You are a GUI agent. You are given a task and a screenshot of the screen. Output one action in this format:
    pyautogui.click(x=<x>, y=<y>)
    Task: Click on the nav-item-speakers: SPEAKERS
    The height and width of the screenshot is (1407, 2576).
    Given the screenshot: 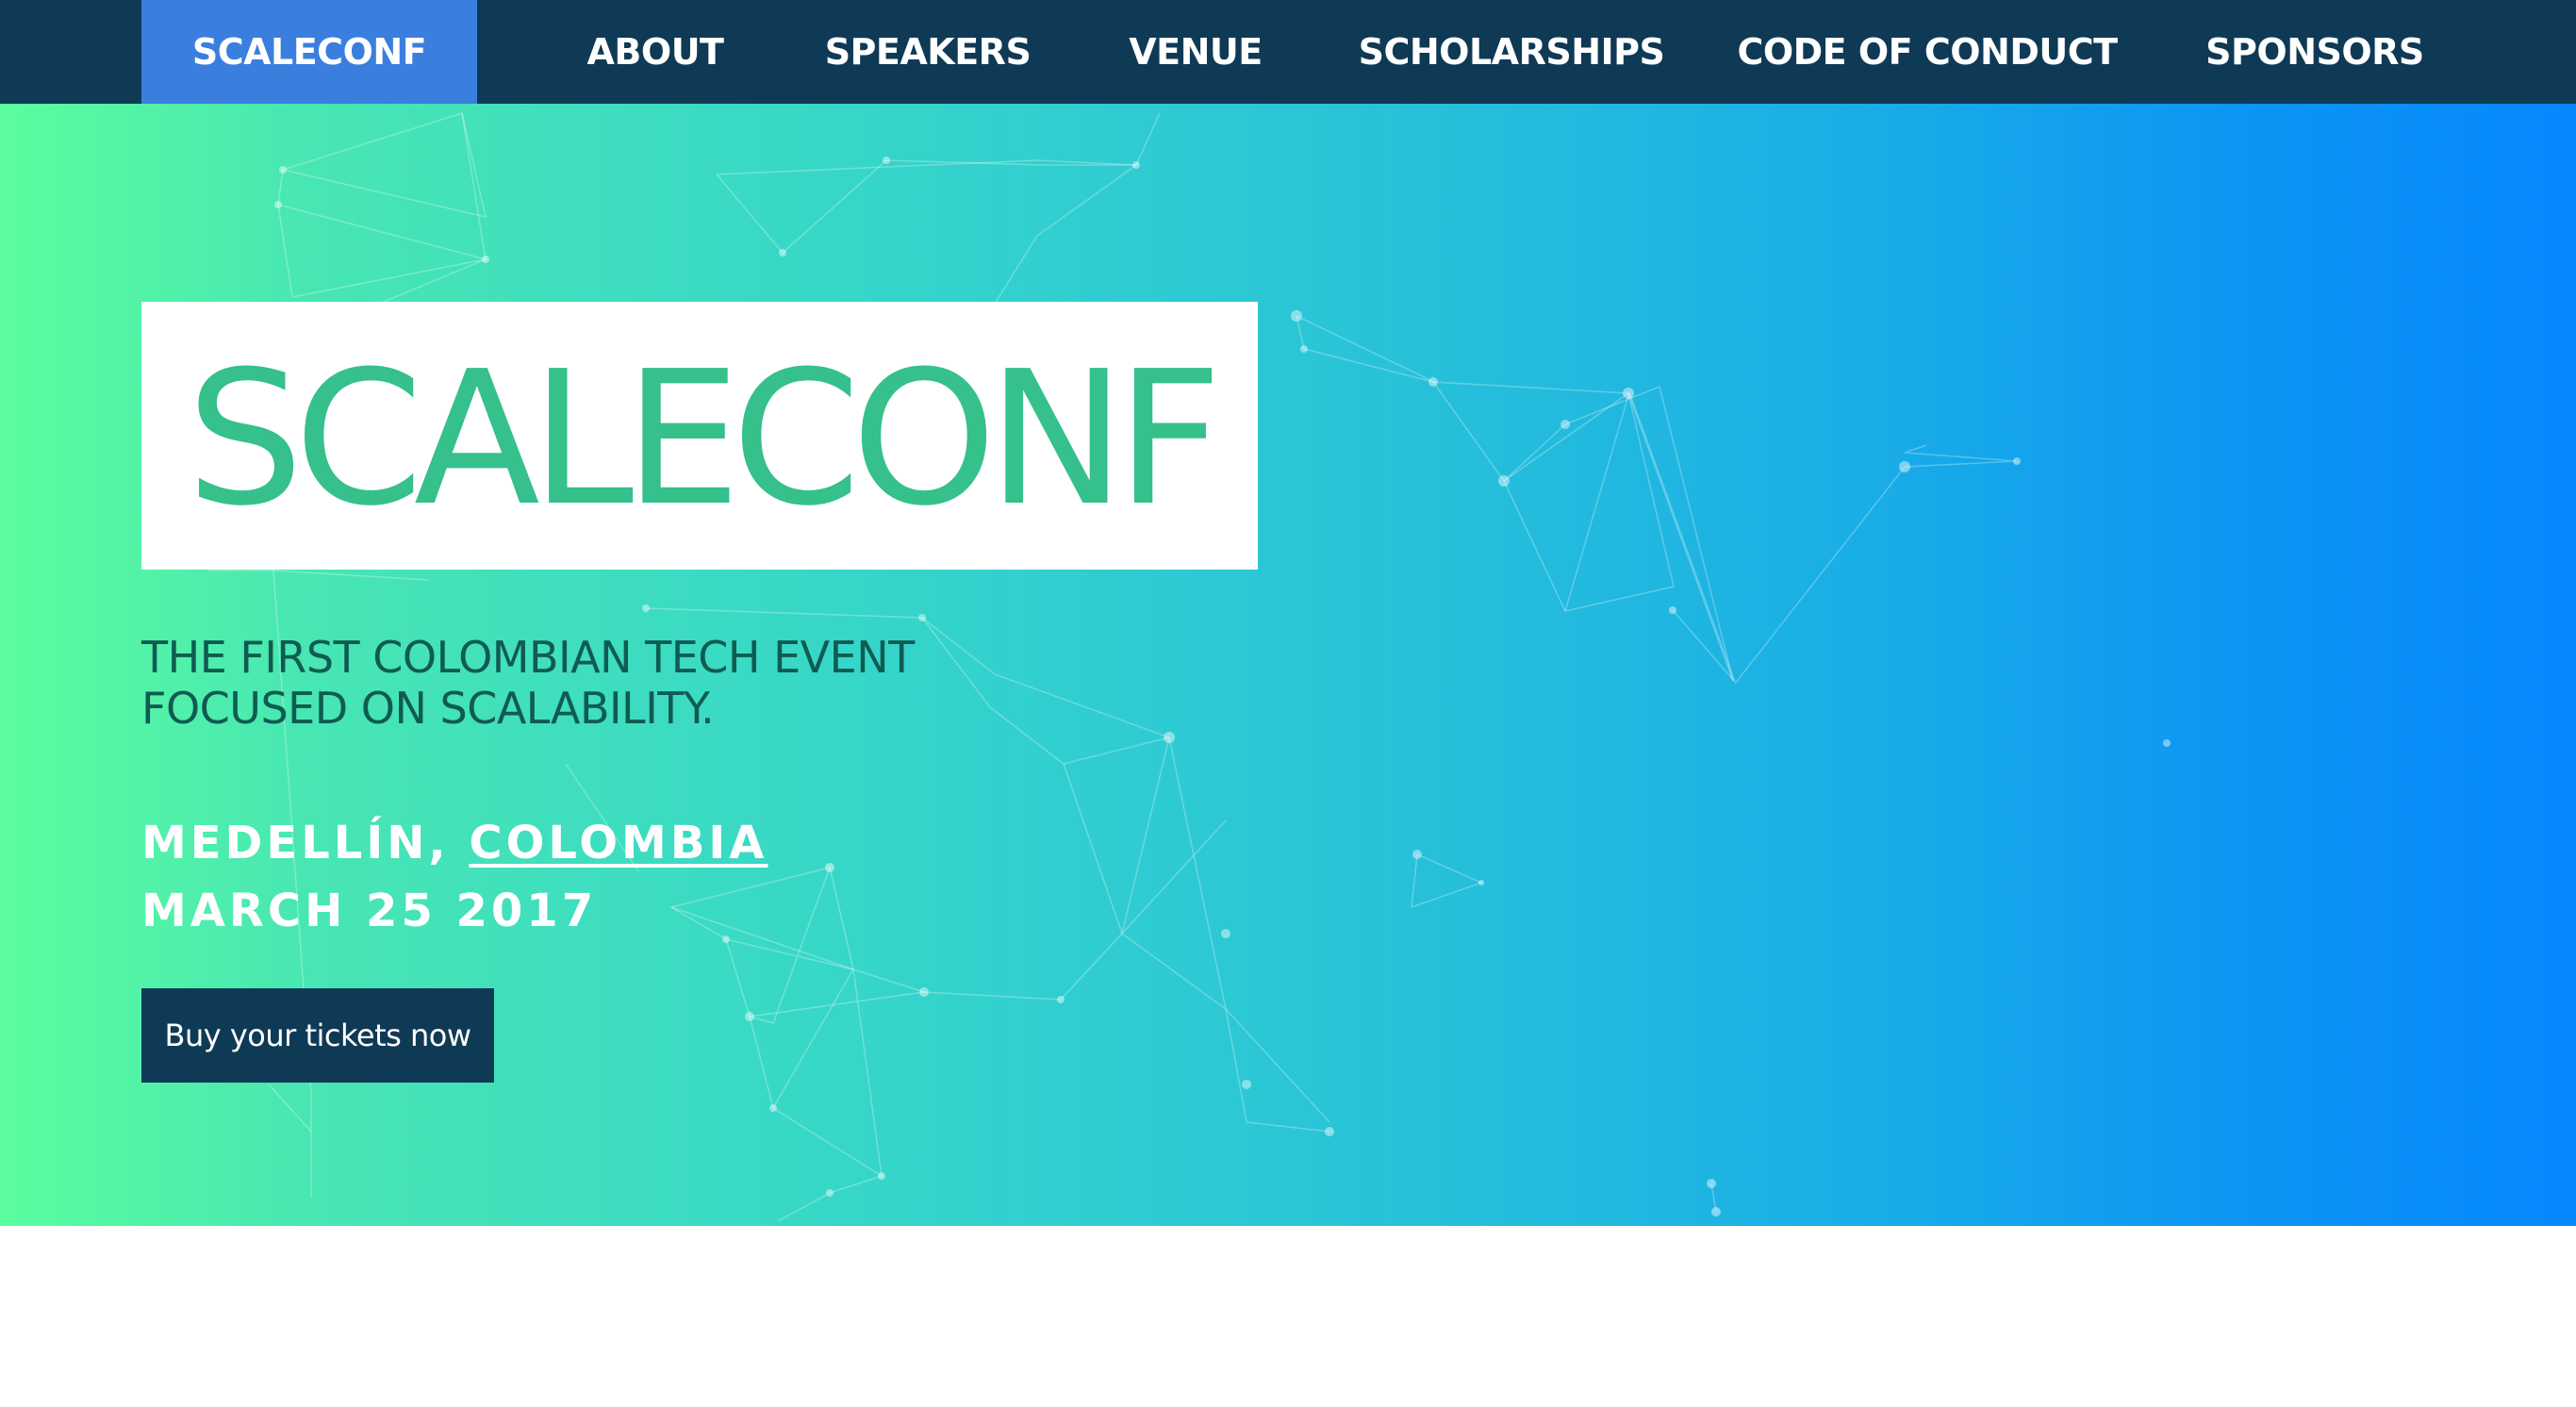 What is the action you would take?
    pyautogui.click(x=927, y=52)
    